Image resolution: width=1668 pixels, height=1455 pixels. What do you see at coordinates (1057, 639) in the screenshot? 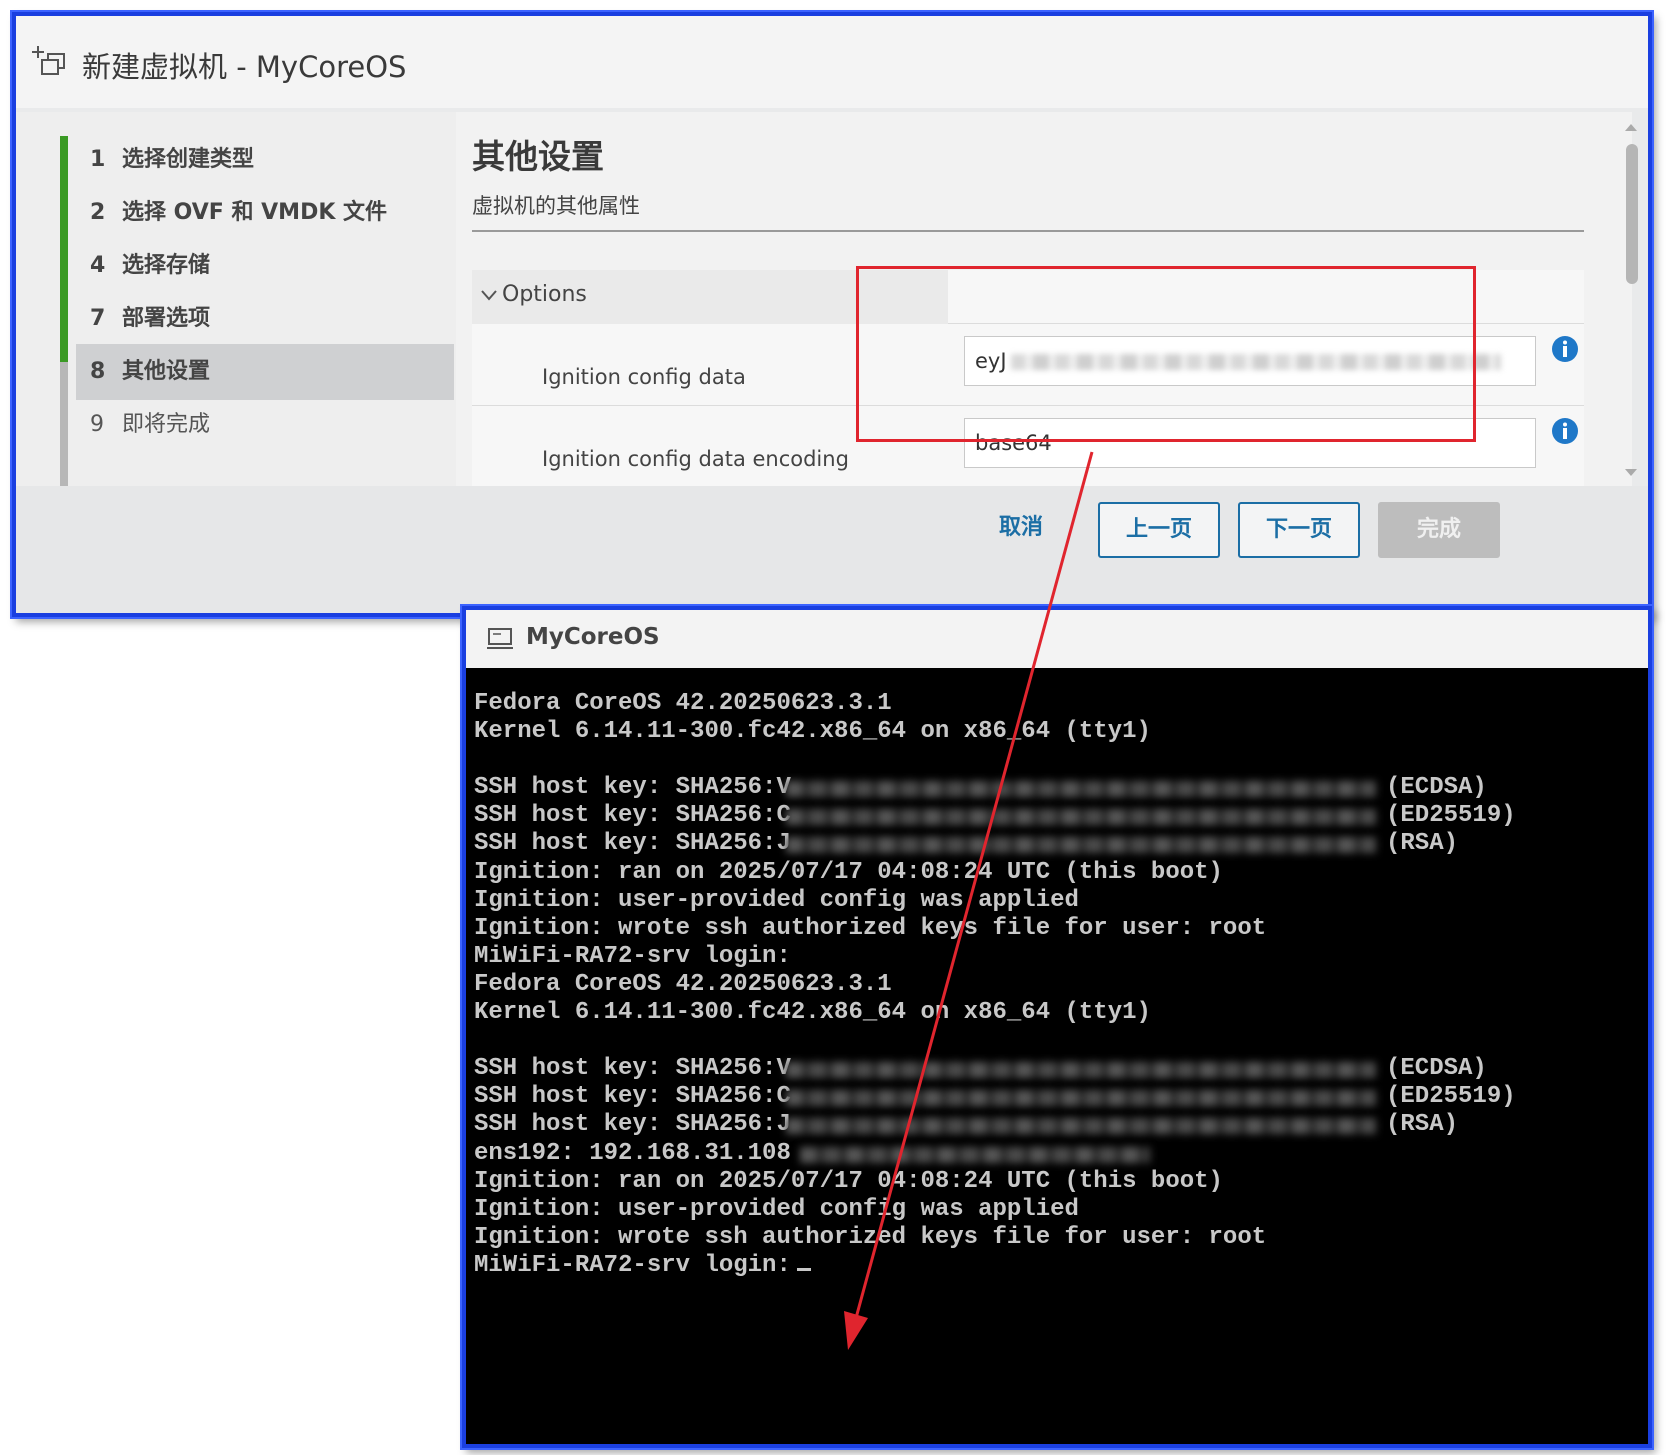
I see `console-title-bar: MyCoreOS` at bounding box center [1057, 639].